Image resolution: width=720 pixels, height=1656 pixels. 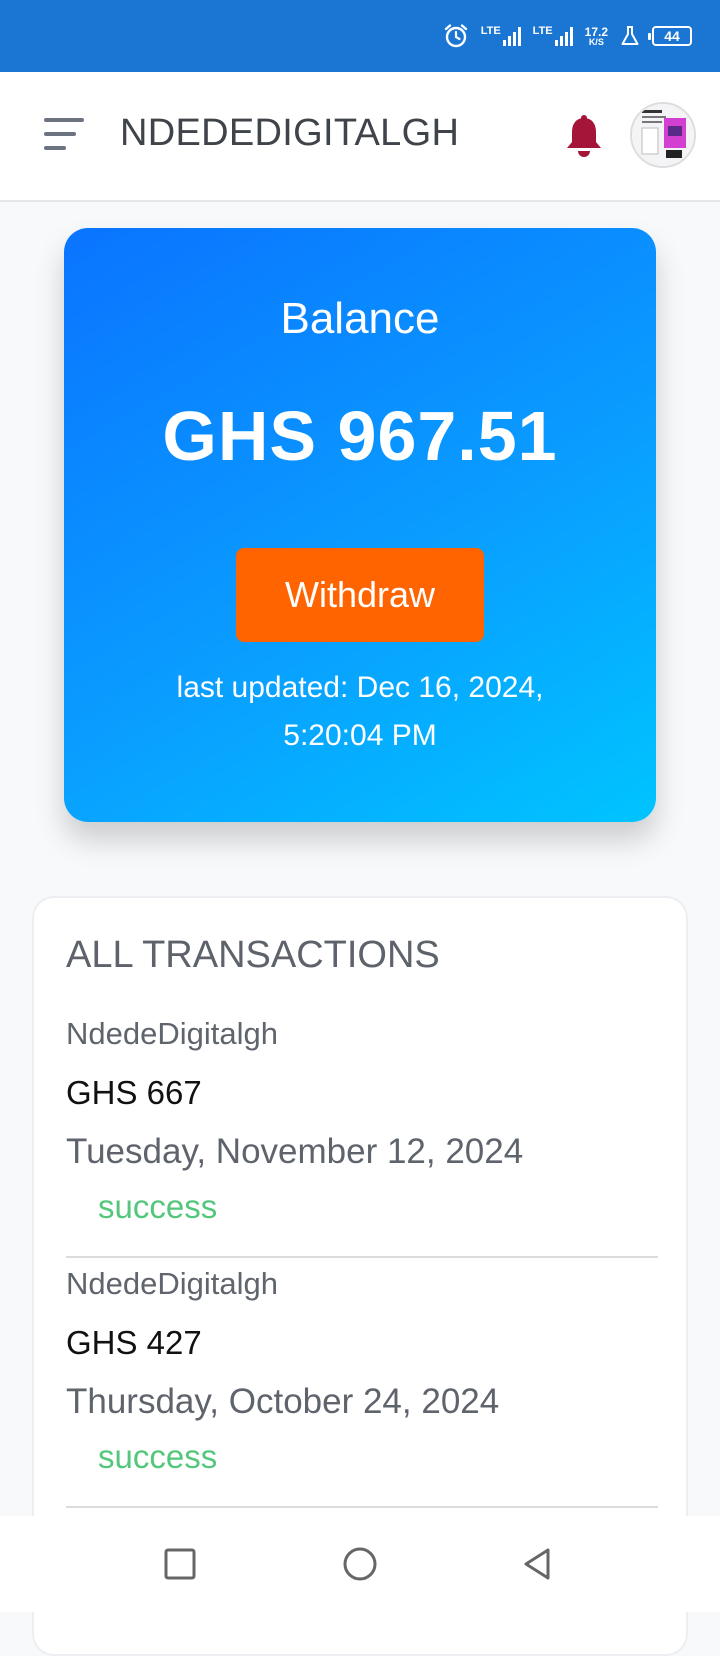 What do you see at coordinates (360, 595) in the screenshot?
I see `withdraw-button: Withdraw` at bounding box center [360, 595].